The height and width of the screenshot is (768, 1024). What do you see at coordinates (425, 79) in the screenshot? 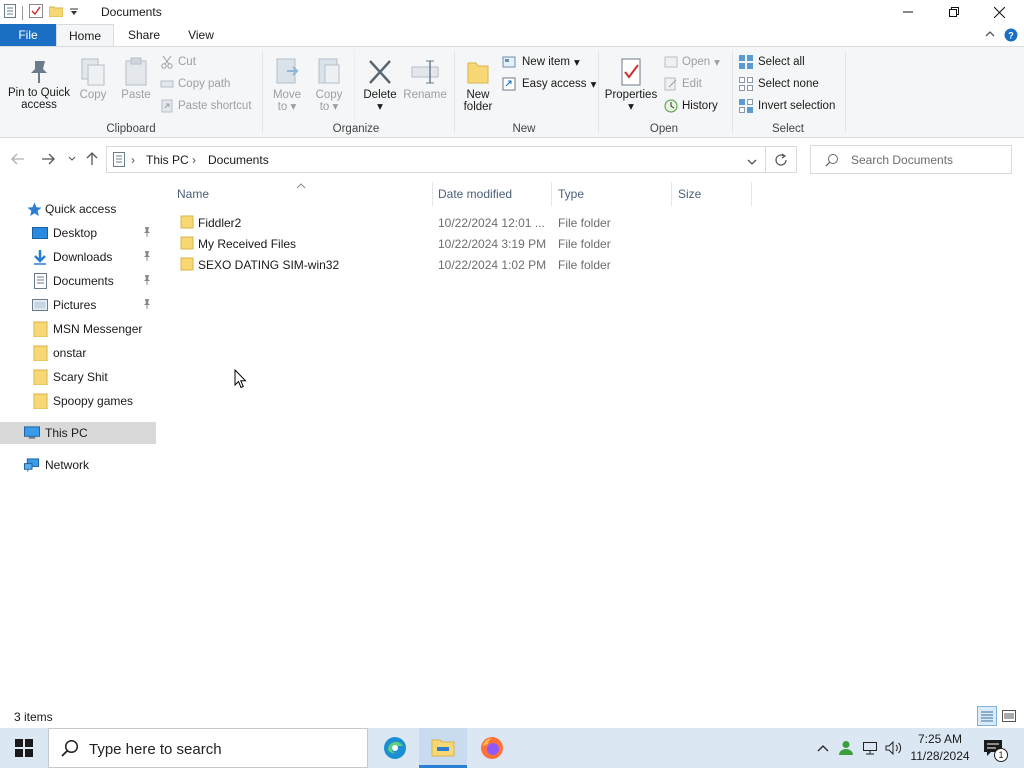
I see `rename-button: Rename` at bounding box center [425, 79].